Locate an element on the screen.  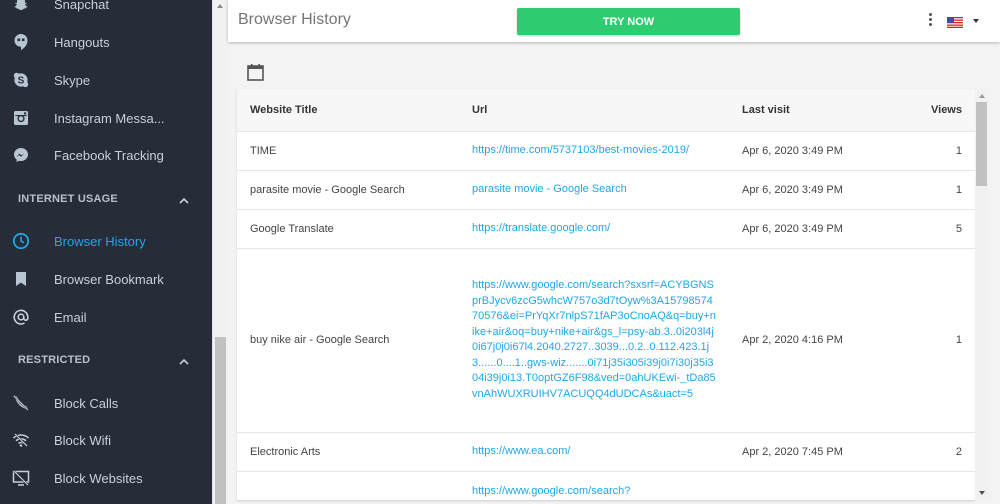
table-scrollbar is located at coordinates (982, 294).